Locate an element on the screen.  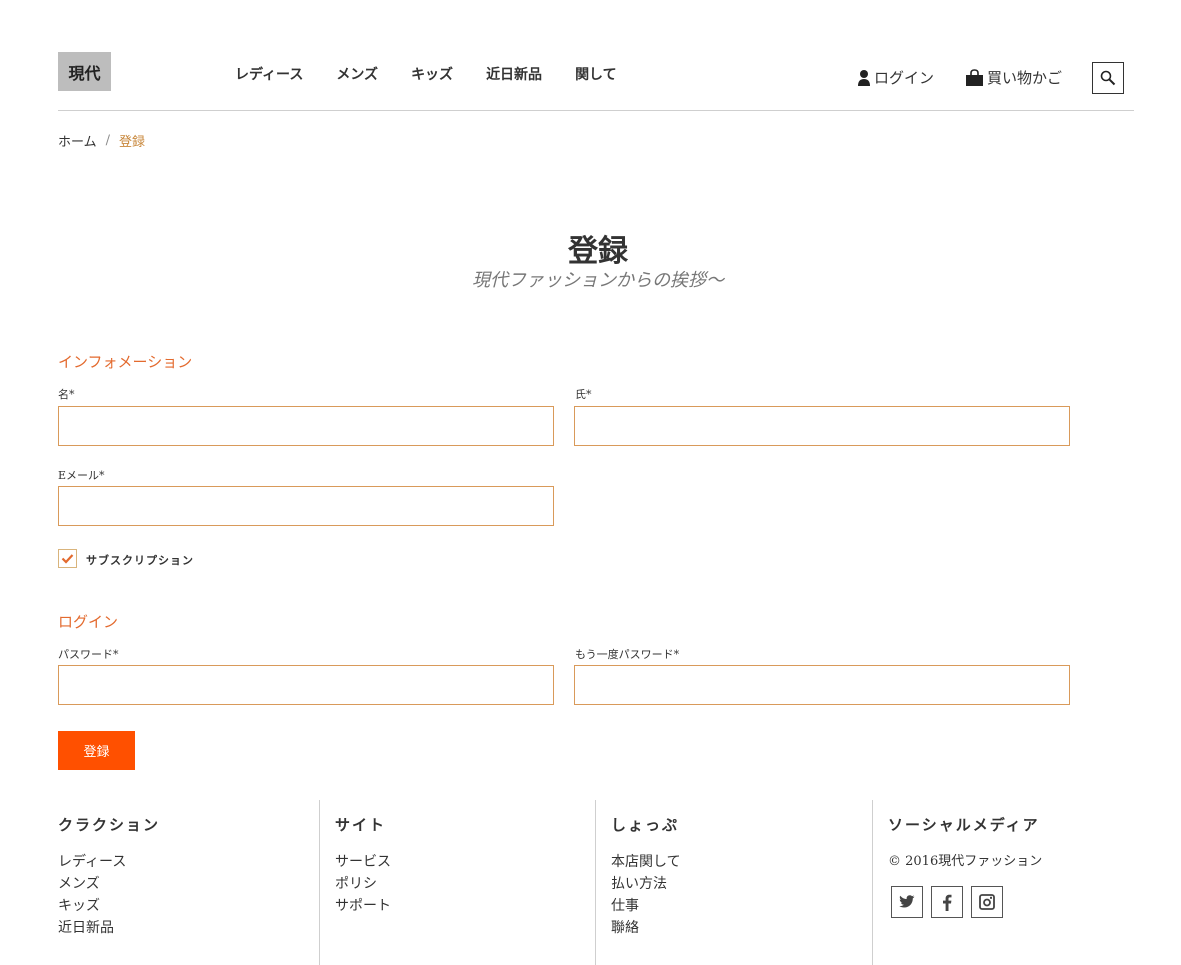
twitter-icon is located at coordinates (907, 901).